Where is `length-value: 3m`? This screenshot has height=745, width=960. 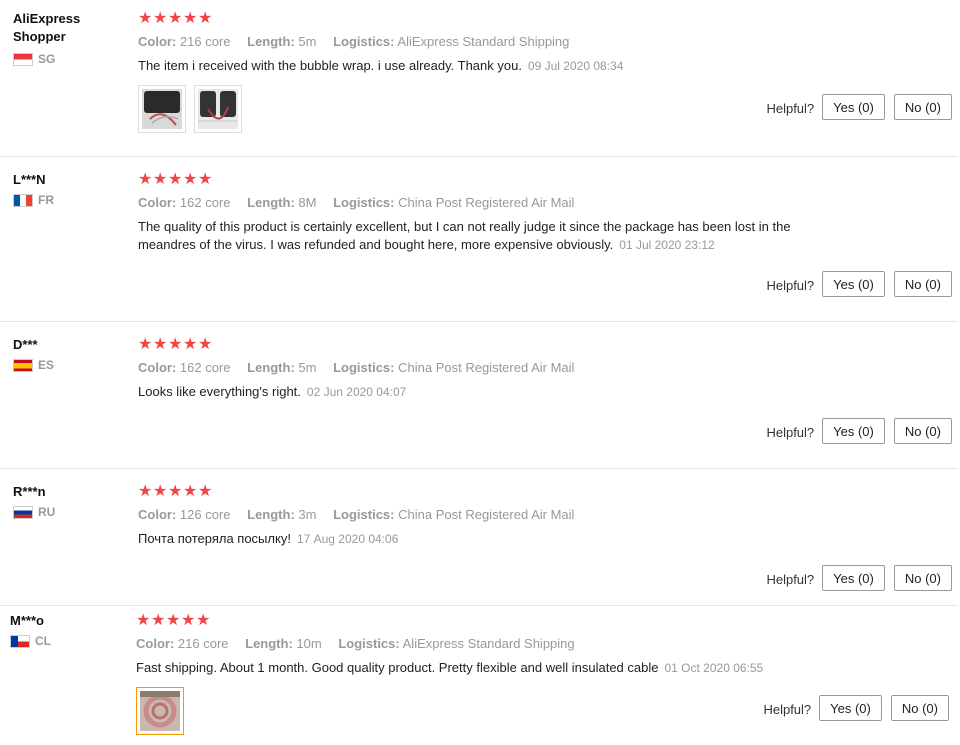 length-value: 3m is located at coordinates (307, 514).